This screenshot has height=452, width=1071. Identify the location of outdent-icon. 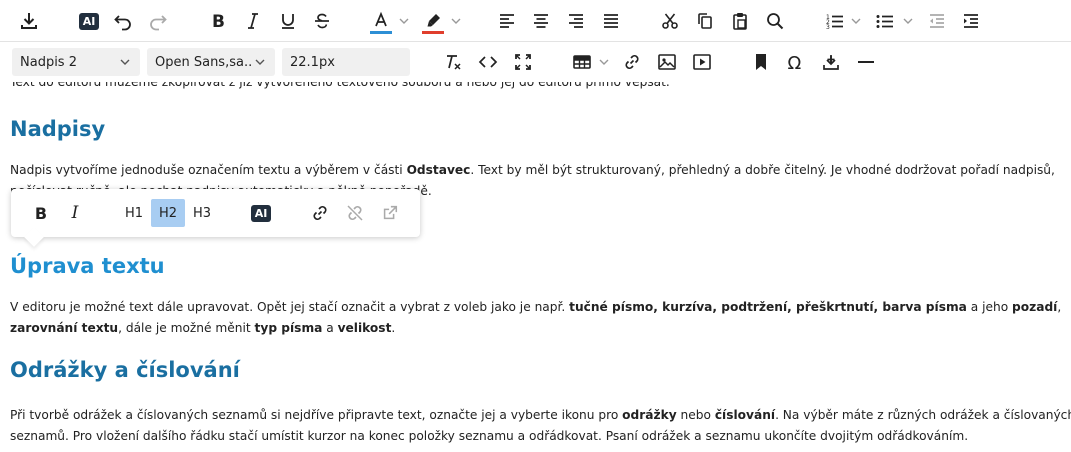
(937, 21).